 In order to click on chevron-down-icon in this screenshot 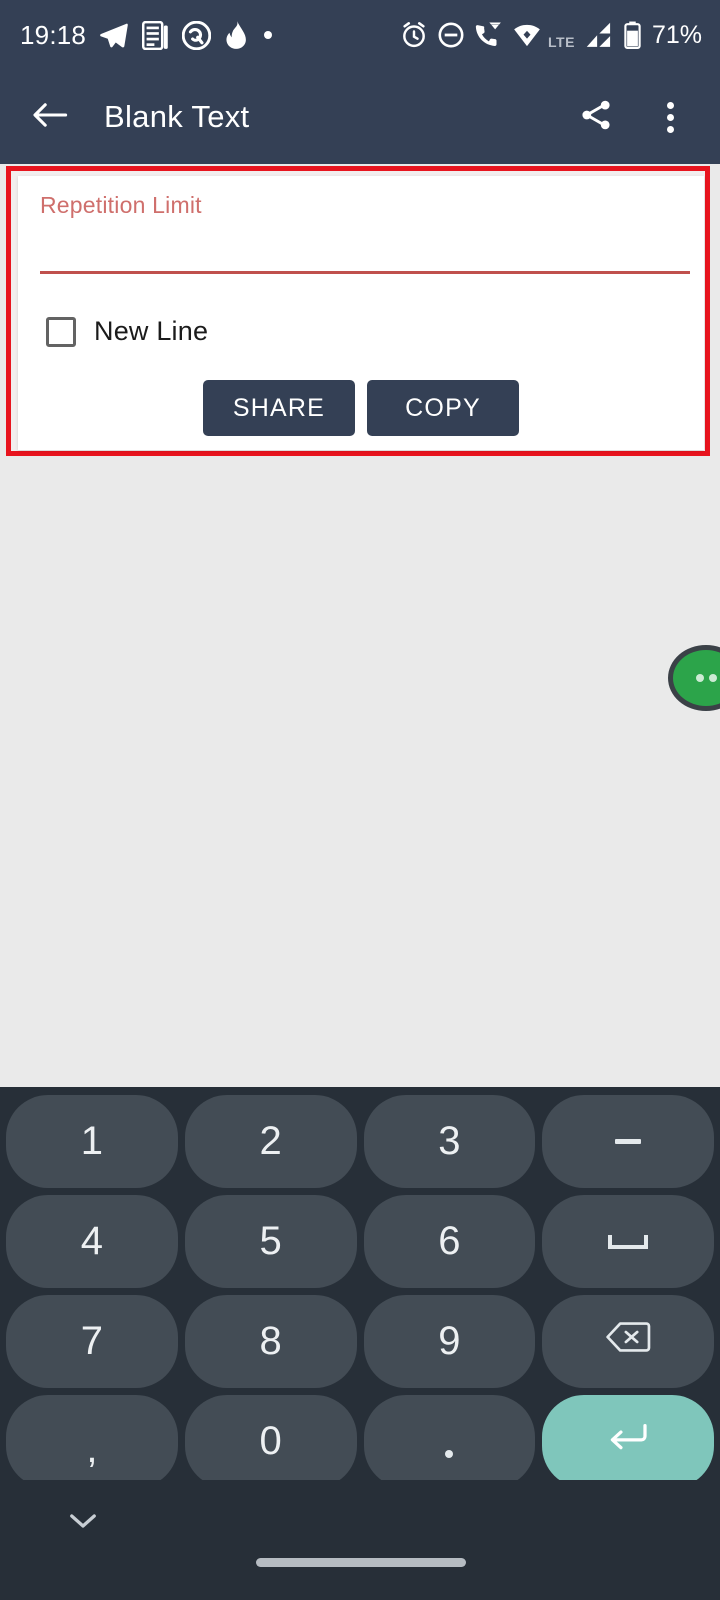, I will do `click(83, 1523)`.